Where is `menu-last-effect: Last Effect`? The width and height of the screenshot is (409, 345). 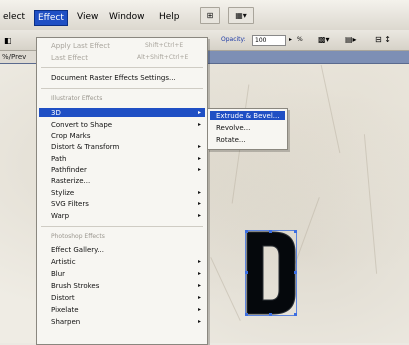
menu-last-effect: Last Effect is located at coordinates (69, 58).